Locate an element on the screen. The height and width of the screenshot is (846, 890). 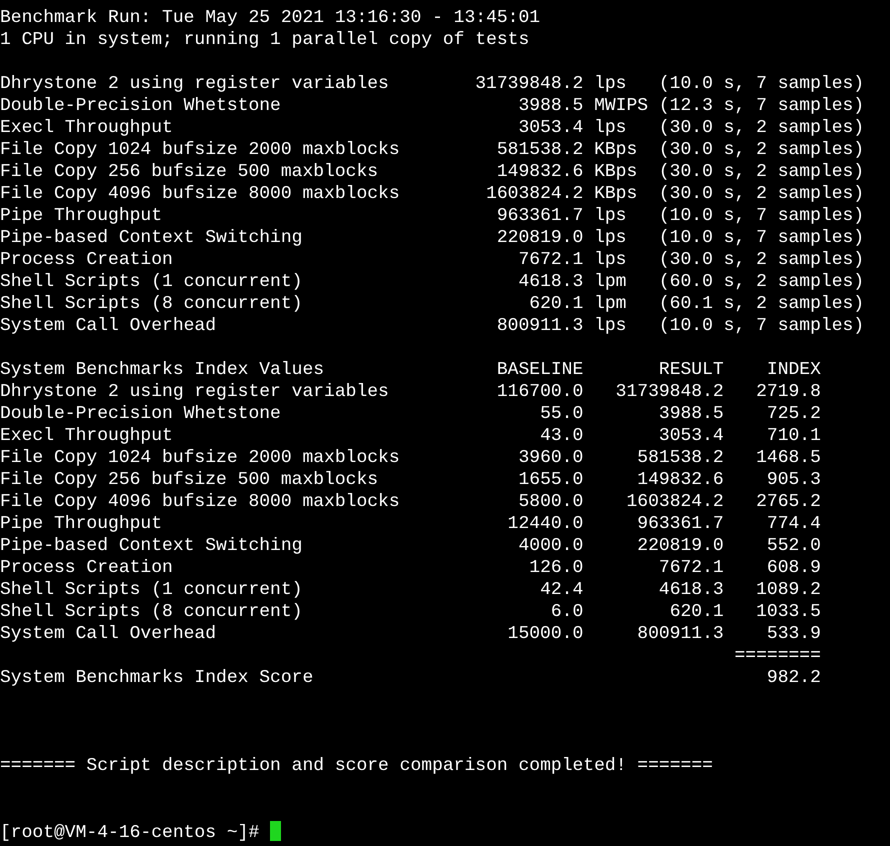
table-cell: 1033.5 is located at coordinates (788, 612).